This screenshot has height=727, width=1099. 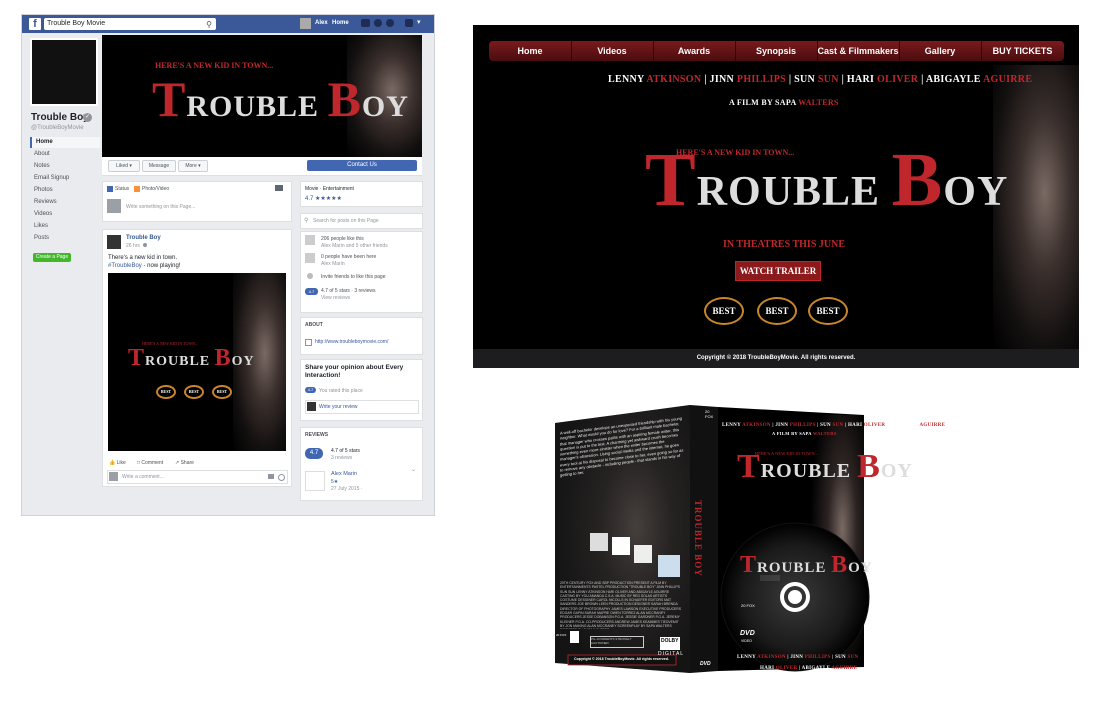 What do you see at coordinates (341, 458) in the screenshot?
I see `reviews-count: 3 reviews` at bounding box center [341, 458].